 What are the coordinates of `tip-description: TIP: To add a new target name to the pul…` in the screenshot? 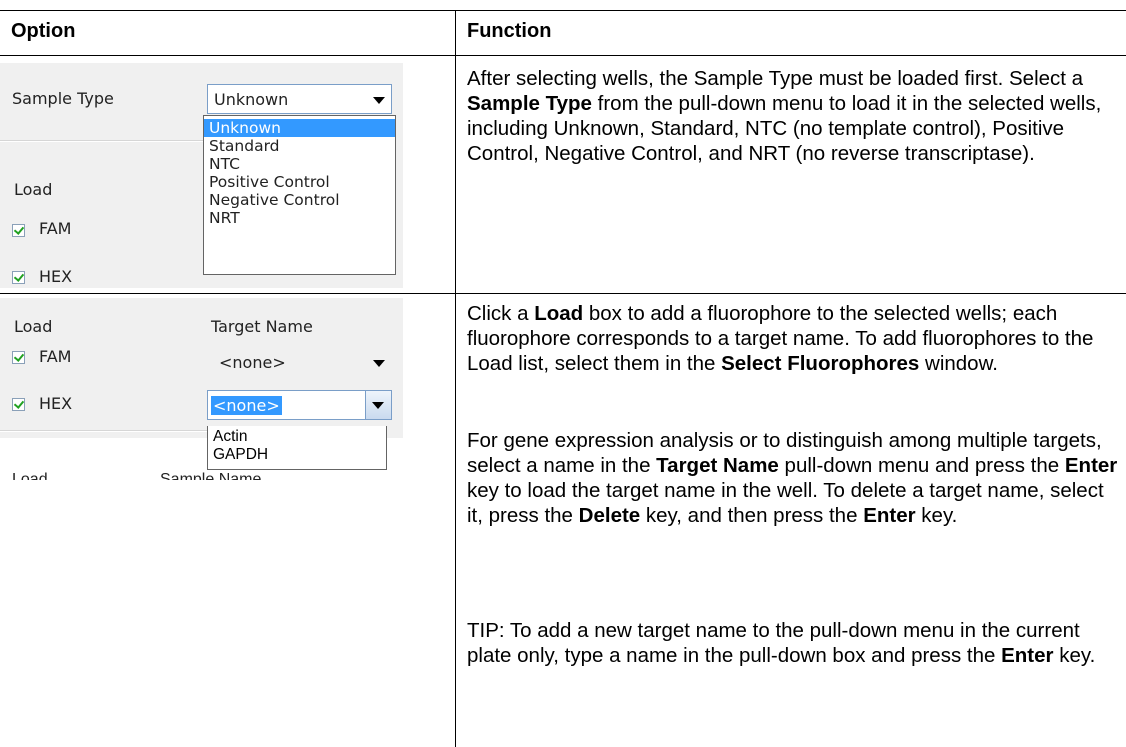 It's located at (793, 643).